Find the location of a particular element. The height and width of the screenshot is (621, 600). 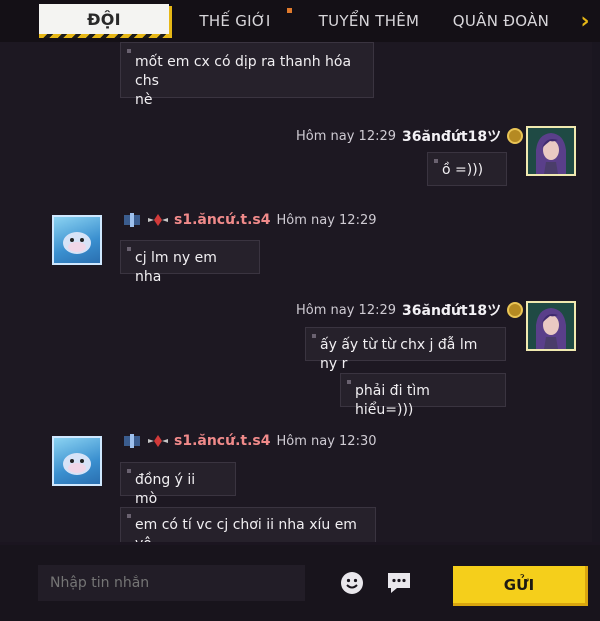

chat-scrollbar is located at coordinates (596, 292).